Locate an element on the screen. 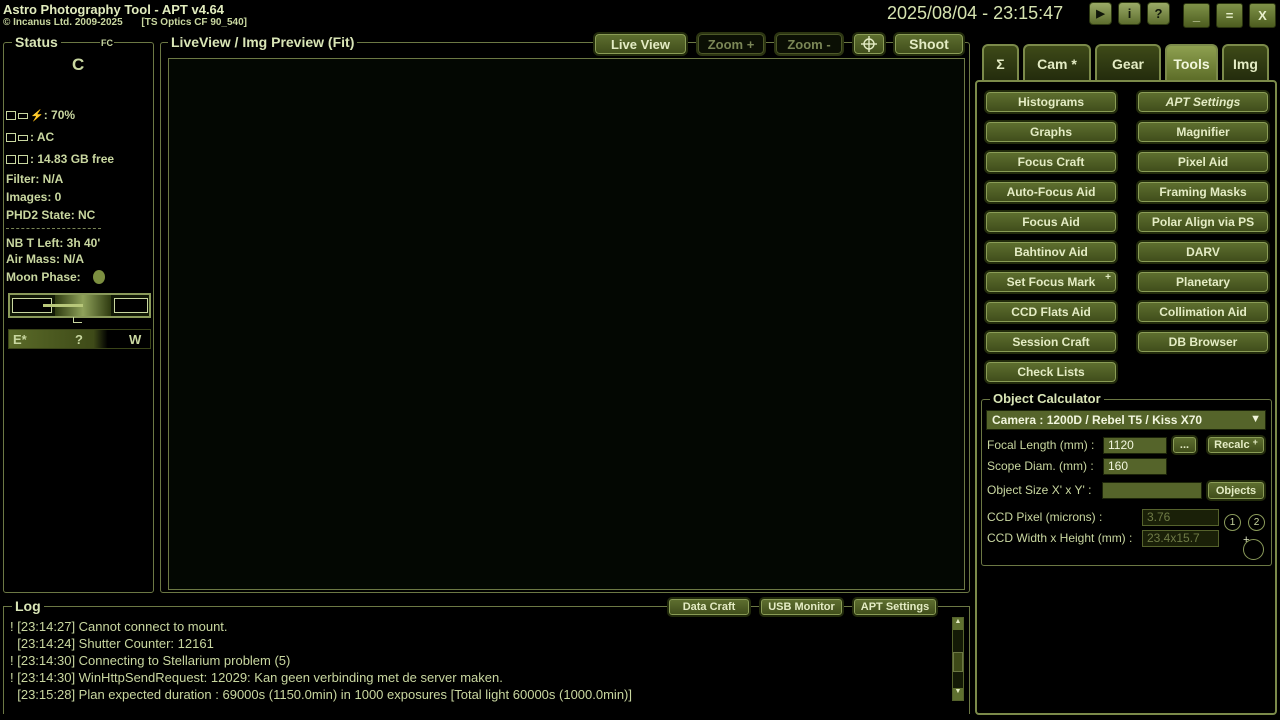  shoot-button: Shoot is located at coordinates (929, 44).